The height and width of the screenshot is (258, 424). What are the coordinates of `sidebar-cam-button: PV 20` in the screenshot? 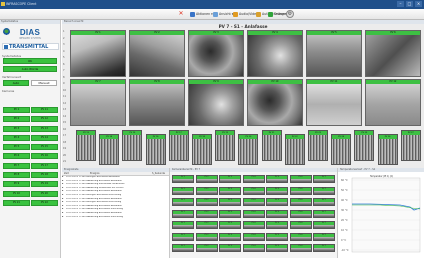 It's located at (44, 193).